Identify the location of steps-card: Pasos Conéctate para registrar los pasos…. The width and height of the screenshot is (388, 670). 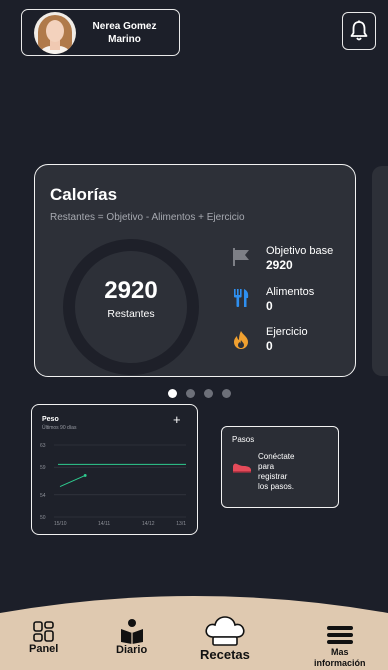
(280, 467).